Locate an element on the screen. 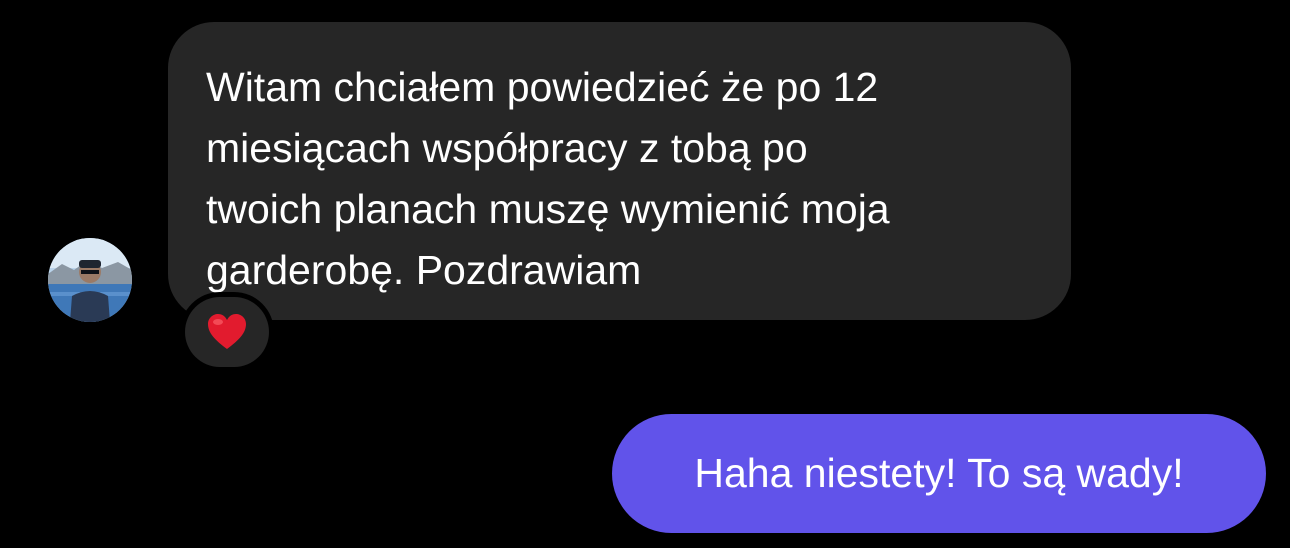  incoming-message-line: miesiącach współpracy z tobą po is located at coordinates (507, 148).